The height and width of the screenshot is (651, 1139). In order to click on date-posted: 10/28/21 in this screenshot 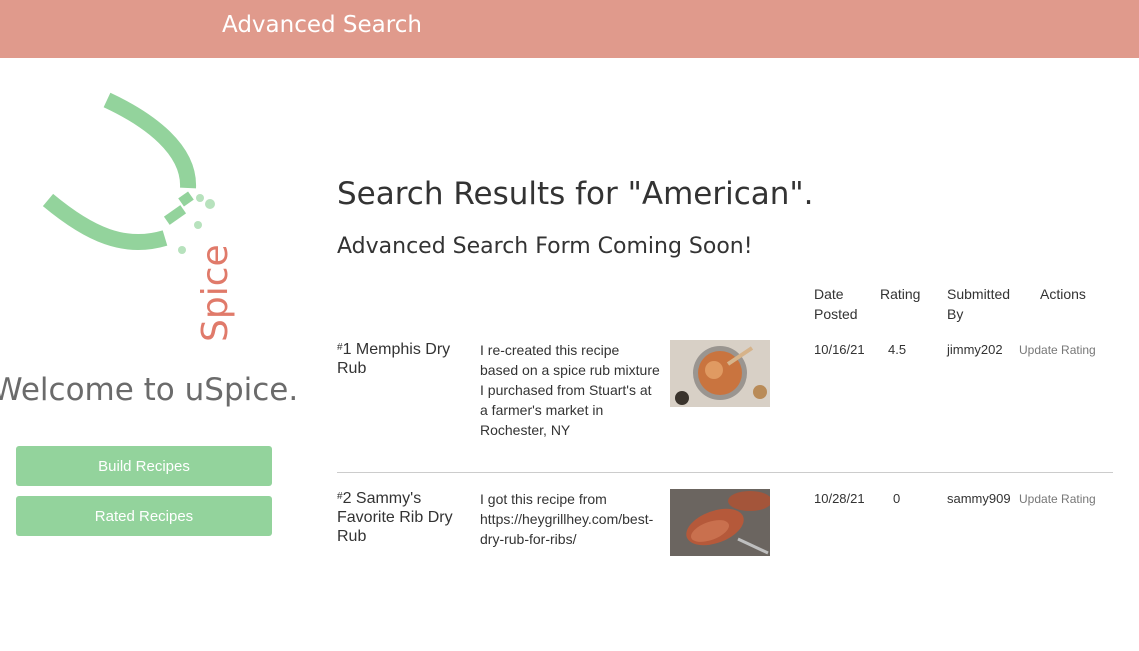, I will do `click(839, 498)`.